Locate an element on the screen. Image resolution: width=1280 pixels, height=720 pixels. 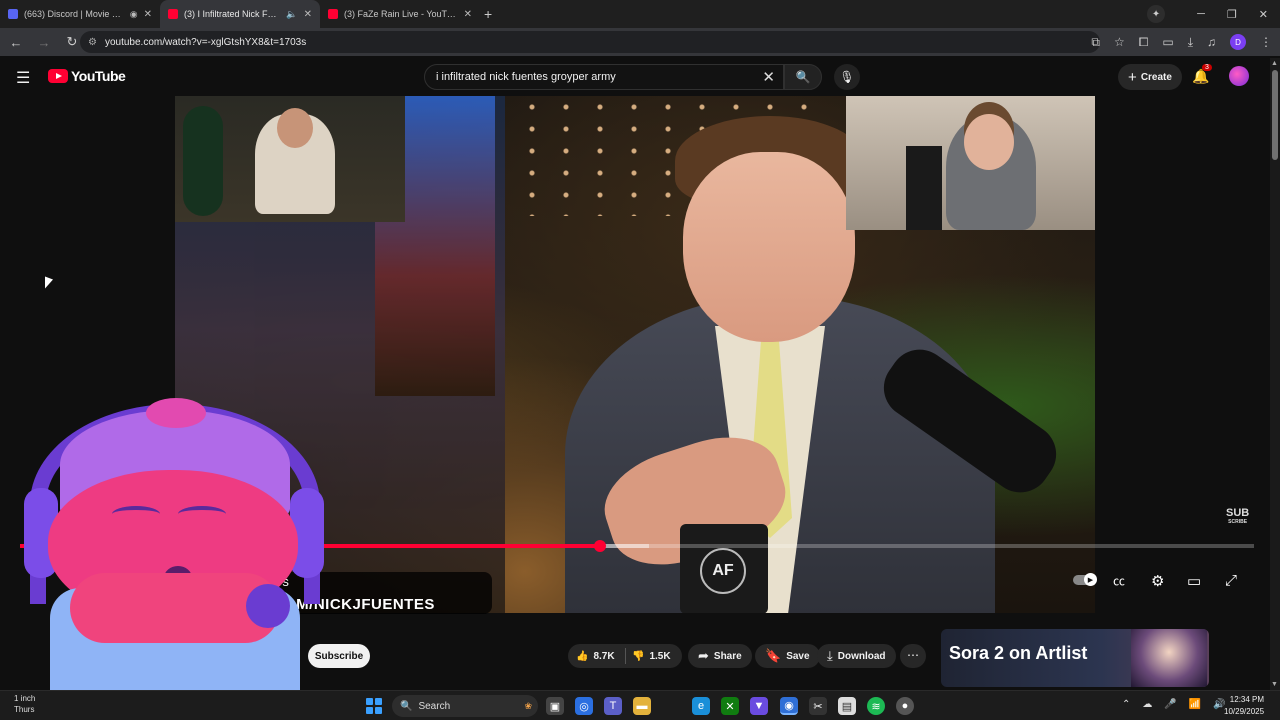
youtube-icon is located at coordinates (173, 14).